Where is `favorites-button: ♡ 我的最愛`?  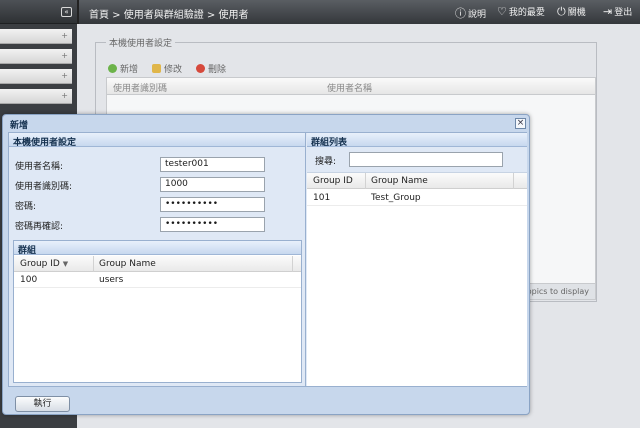
favorites-button: ♡ 我的最愛 is located at coordinates (521, 11).